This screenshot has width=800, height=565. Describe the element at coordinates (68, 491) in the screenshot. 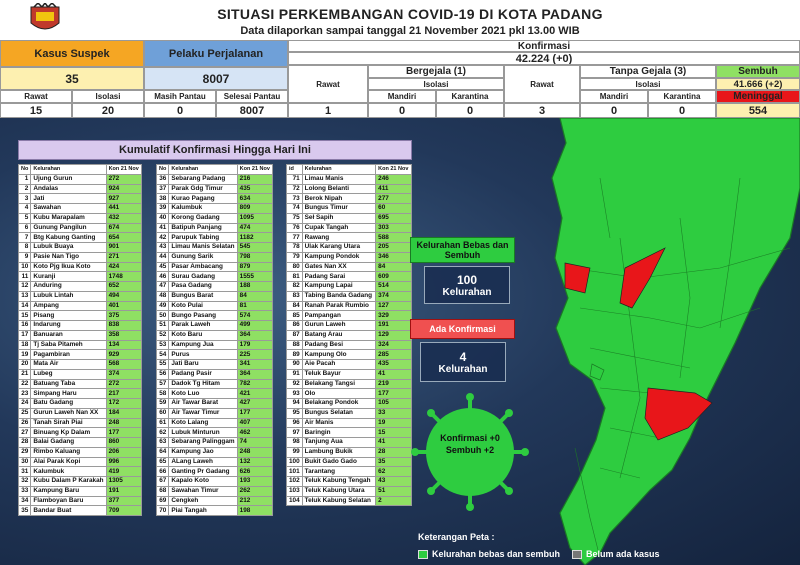

I see `row-kelurahan: Kampung Baru` at that location.